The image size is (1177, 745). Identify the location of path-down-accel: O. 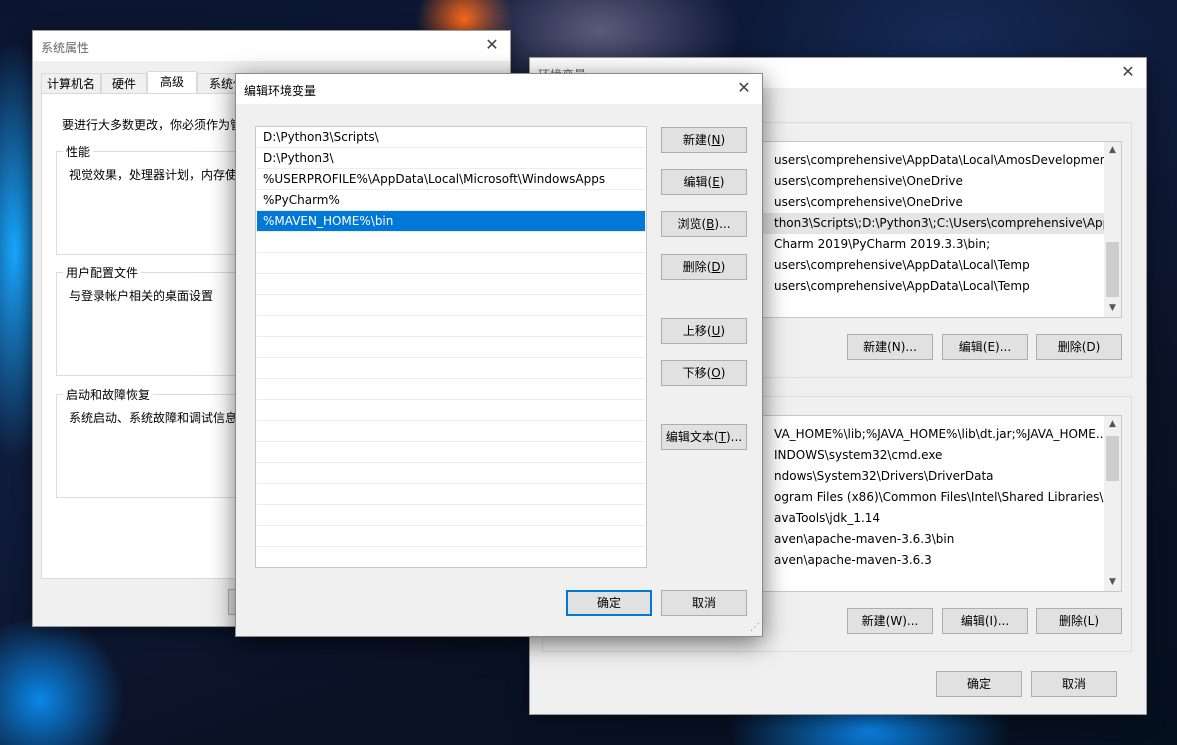
(716, 373).